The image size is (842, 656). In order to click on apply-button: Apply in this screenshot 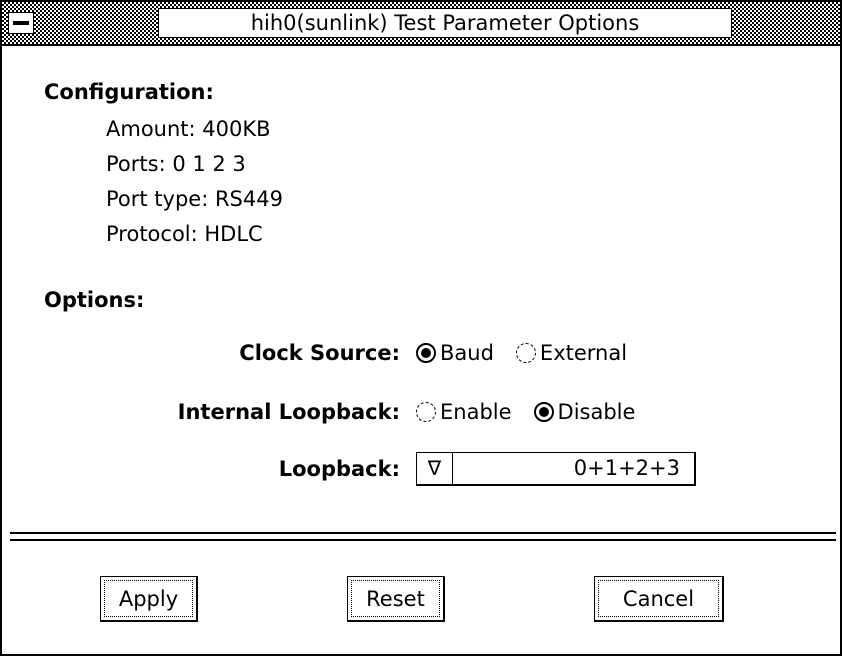, I will do `click(149, 599)`.